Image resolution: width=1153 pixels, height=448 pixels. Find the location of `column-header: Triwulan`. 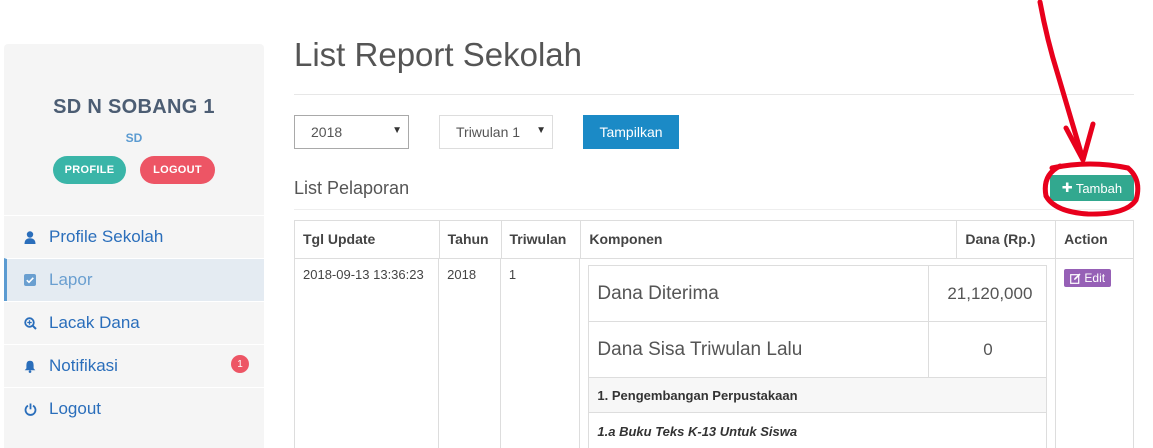

column-header: Triwulan is located at coordinates (541, 240).